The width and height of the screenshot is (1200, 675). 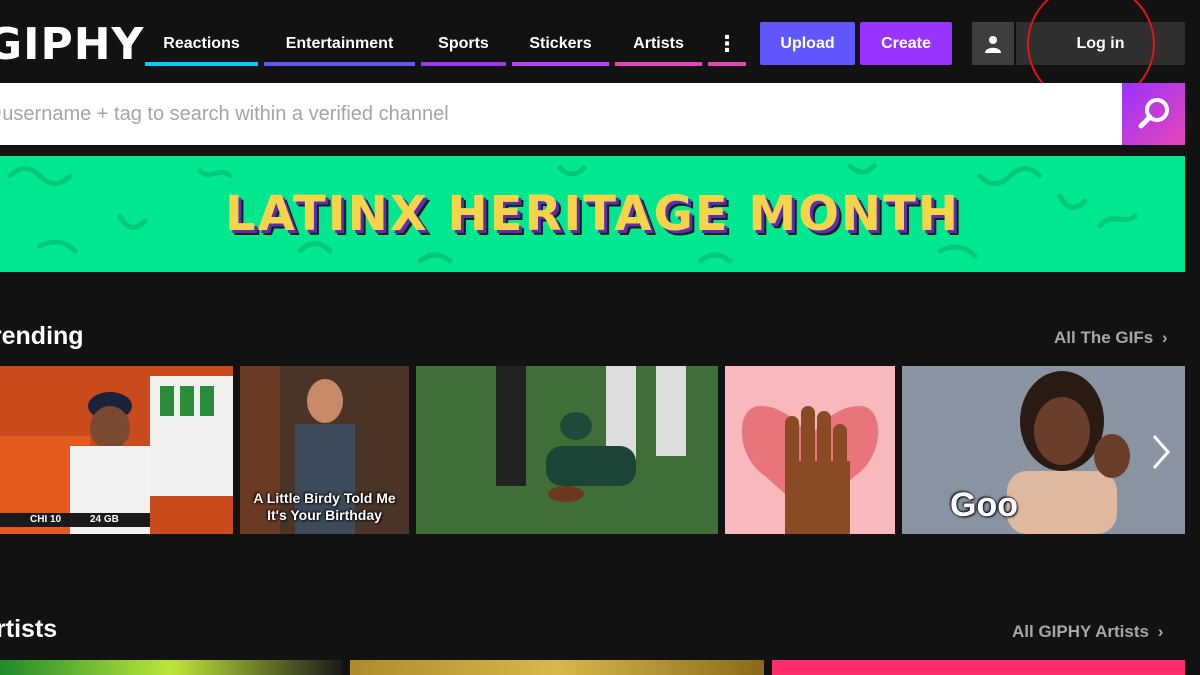 I want to click on sticker-tile-hand-heart, so click(x=810, y=450).